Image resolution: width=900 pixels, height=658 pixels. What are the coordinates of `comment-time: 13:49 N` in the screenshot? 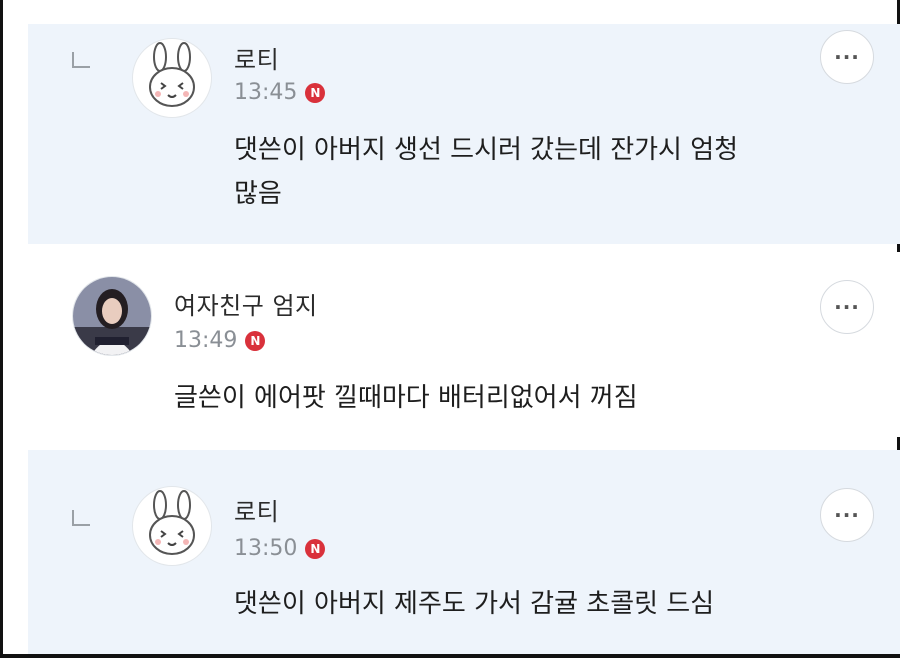 It's located at (220, 340).